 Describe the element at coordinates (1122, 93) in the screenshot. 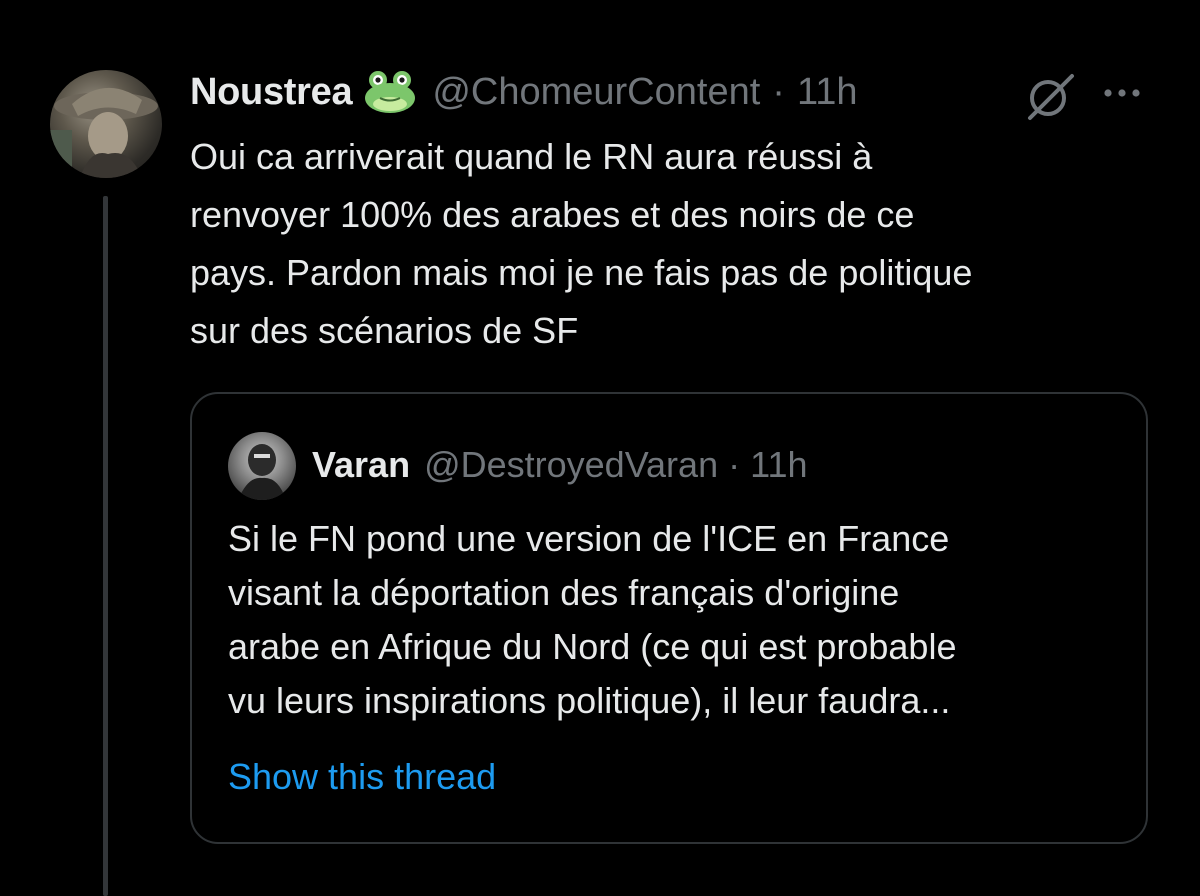

I see `more-horizontal-icon` at that location.